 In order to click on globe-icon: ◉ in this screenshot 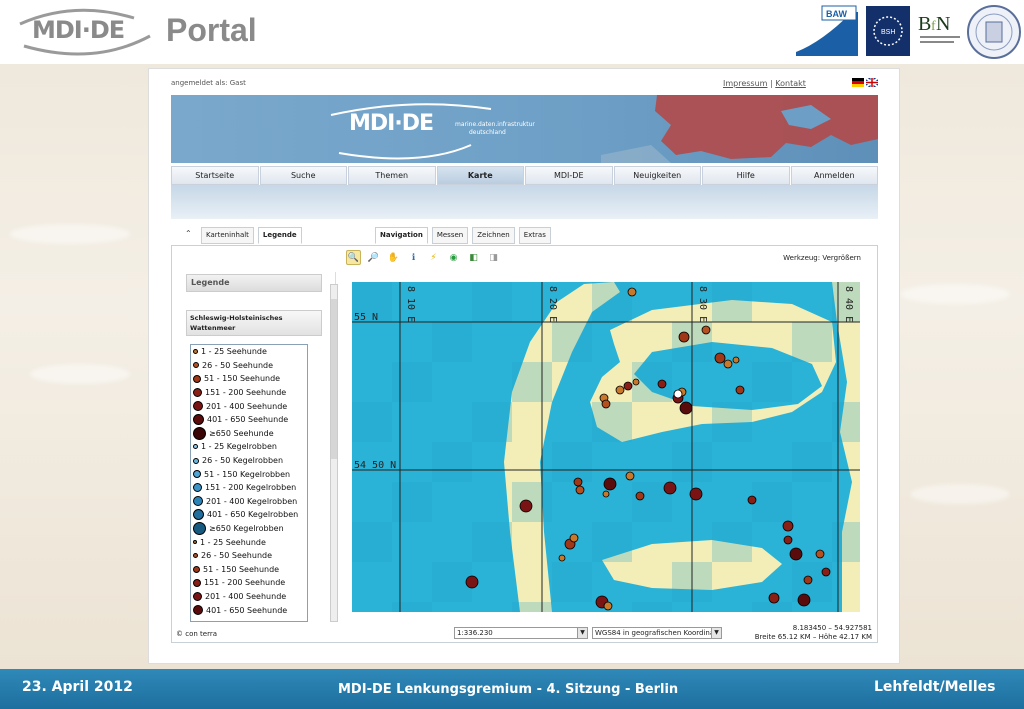, I will do `click(453, 257)`.